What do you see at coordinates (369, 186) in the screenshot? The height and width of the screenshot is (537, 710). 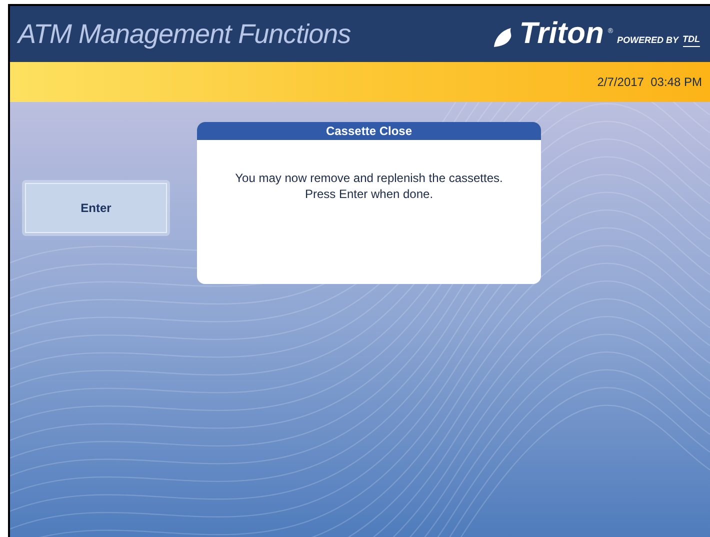 I see `dialog-message: You may now remove and replenish the cassettes. Press Enter when done.` at bounding box center [369, 186].